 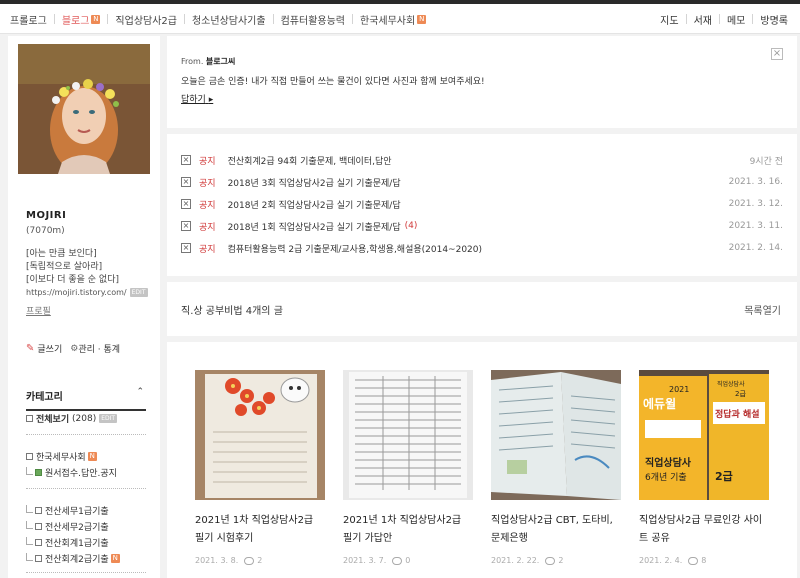 I want to click on nav-item-label: 컴퓨터활용능력, so click(x=312, y=21).